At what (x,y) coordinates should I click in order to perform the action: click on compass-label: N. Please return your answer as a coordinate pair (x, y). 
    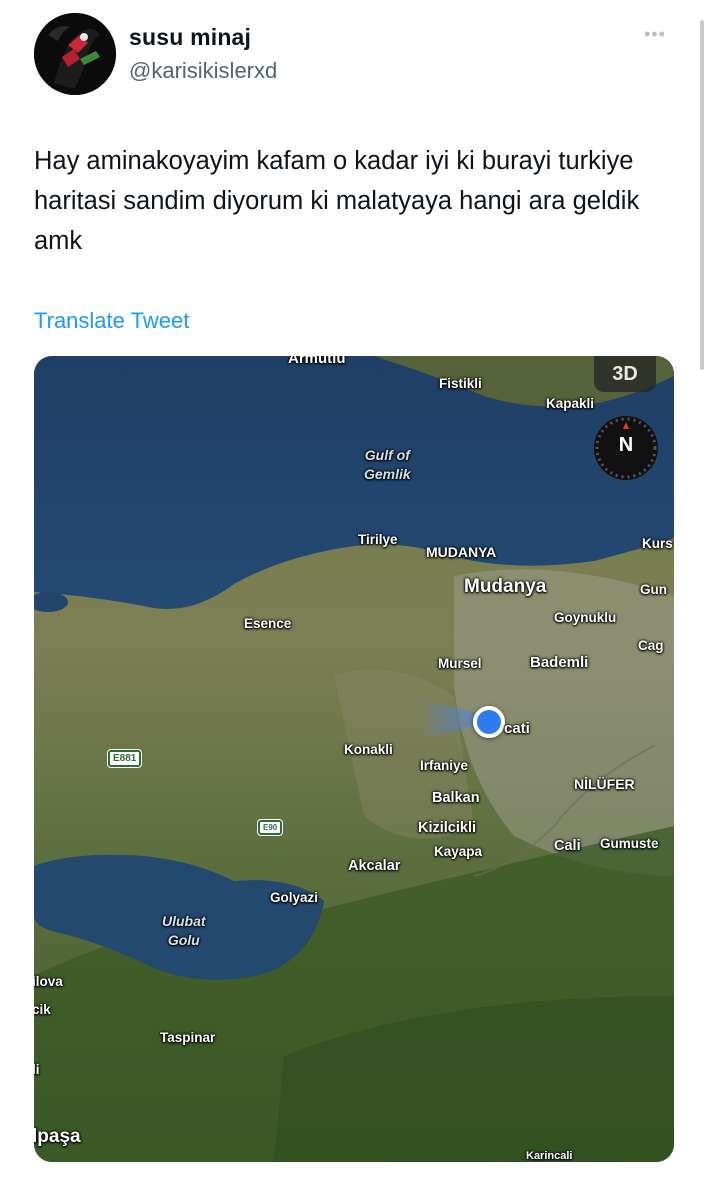
    Looking at the image, I should click on (626, 445).